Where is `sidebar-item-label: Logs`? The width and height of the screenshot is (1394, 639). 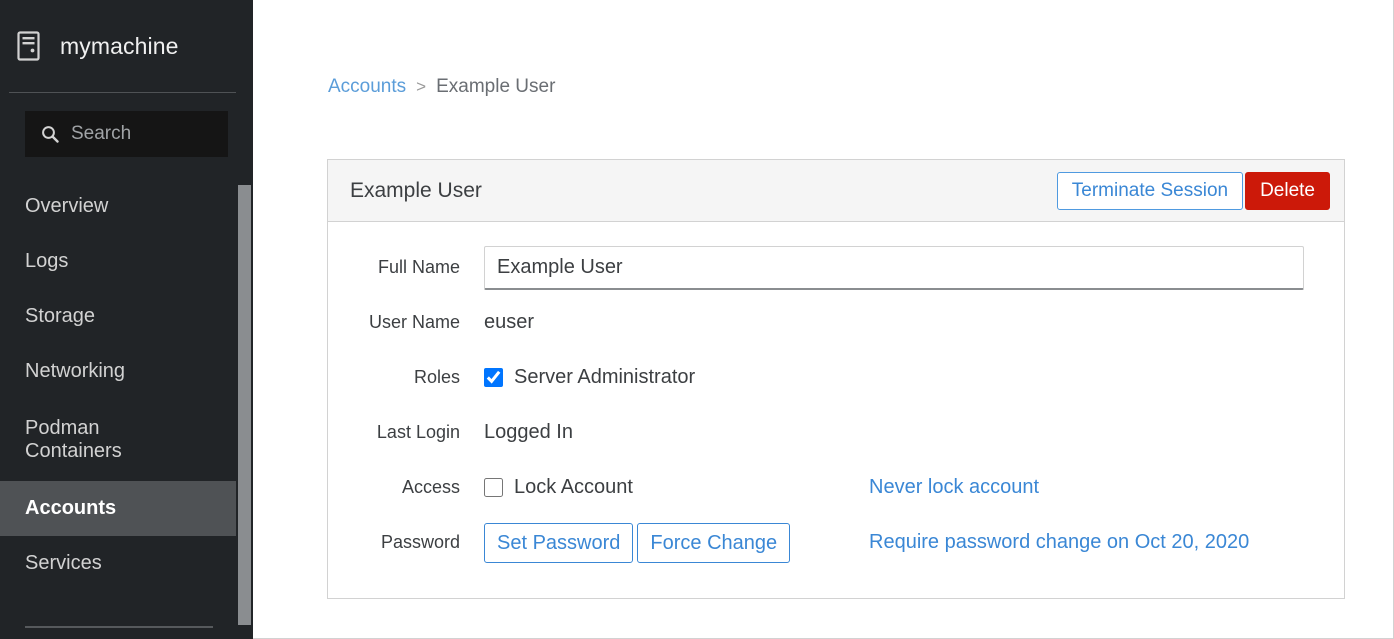 sidebar-item-label: Logs is located at coordinates (47, 261).